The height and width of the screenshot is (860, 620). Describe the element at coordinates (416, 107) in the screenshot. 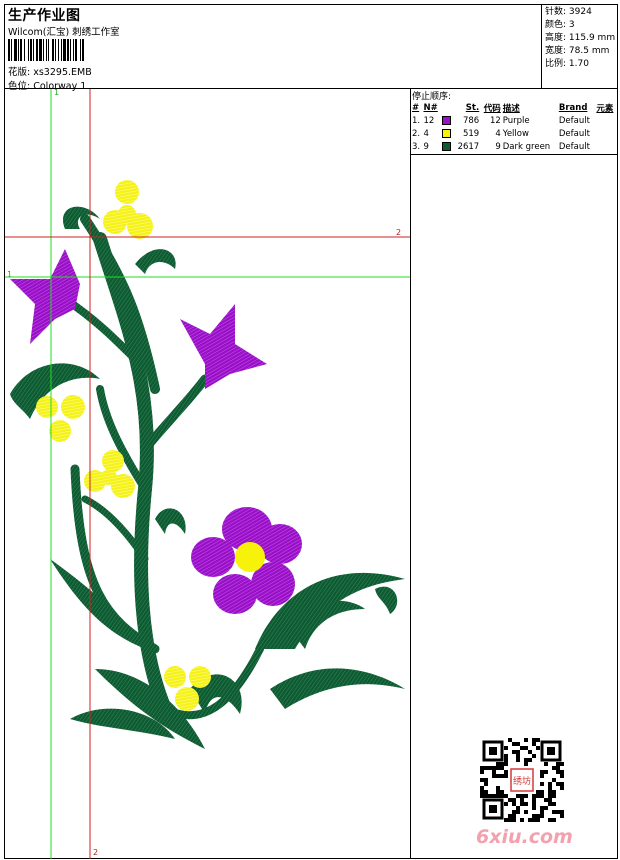

I see `col-index: #` at that location.